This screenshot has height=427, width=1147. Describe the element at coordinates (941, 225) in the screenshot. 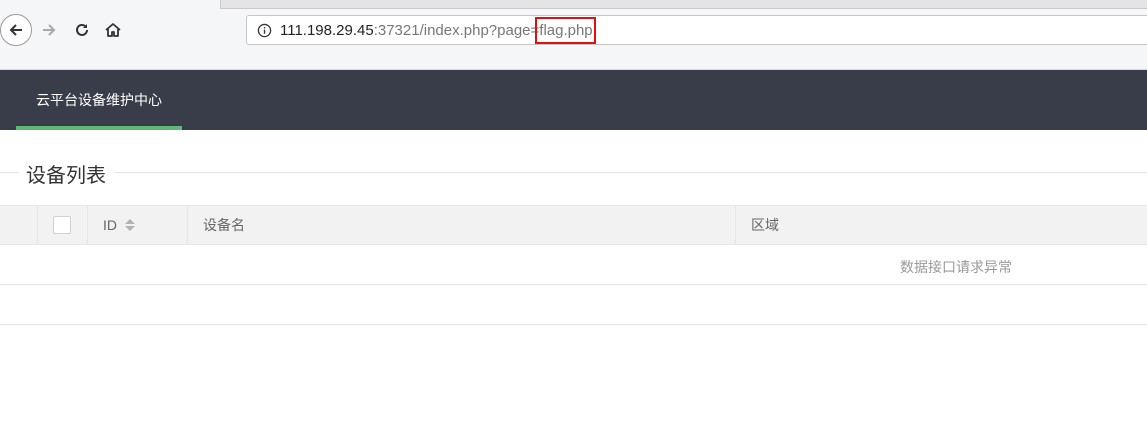

I see `column-header-region: 区域` at that location.